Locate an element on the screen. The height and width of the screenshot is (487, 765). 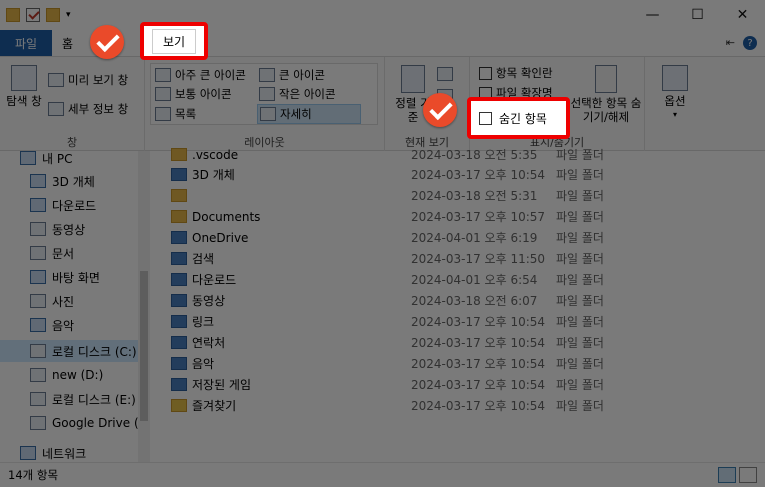
hidden-items-checkbox is located at coordinates (485, 118).